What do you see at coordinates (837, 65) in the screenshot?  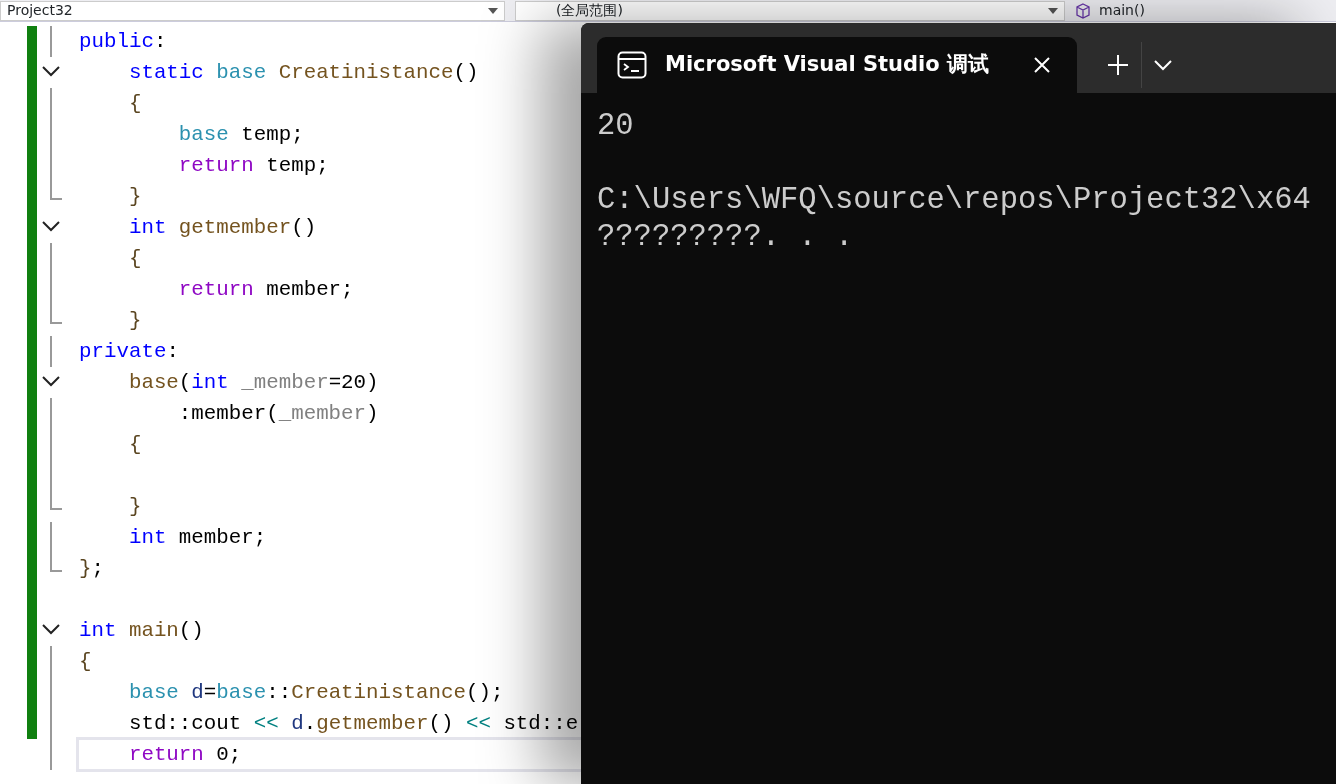 I see `terminal-tab: Microsoft Visual Studio 调试` at bounding box center [837, 65].